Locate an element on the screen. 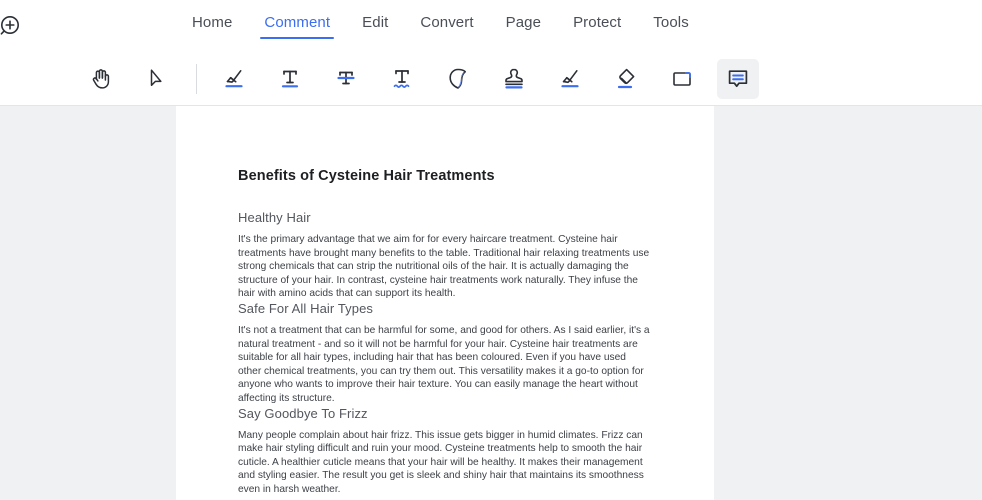 This screenshot has height=500, width=982. document-title: Benefits of Cysteine Hair Treatments is located at coordinates (366, 176).